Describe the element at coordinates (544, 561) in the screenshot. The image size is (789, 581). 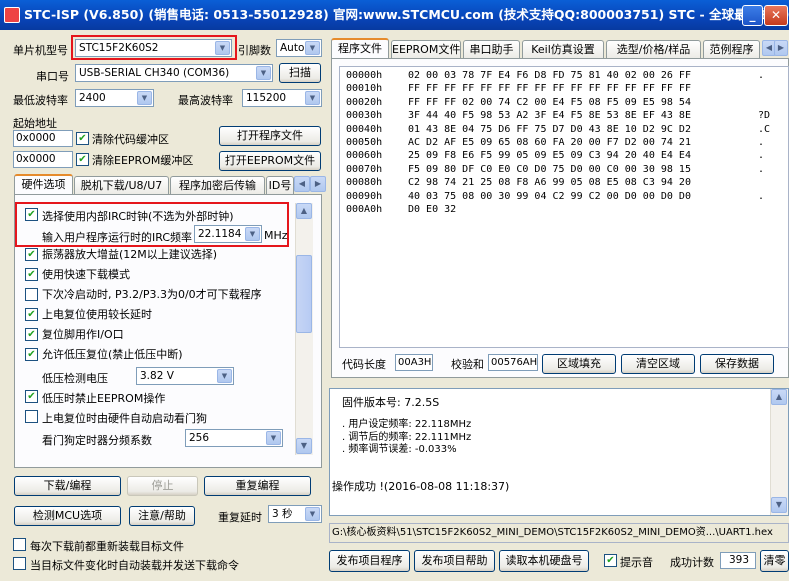
I see `read-disk-button: 读取本机硬盘号` at that location.